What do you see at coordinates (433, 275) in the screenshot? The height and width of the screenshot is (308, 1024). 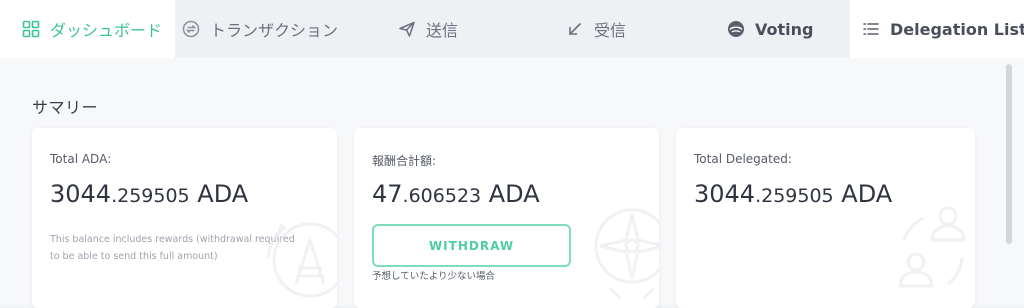 I see `rewards-hint-link: 予想していたより少ない場合` at bounding box center [433, 275].